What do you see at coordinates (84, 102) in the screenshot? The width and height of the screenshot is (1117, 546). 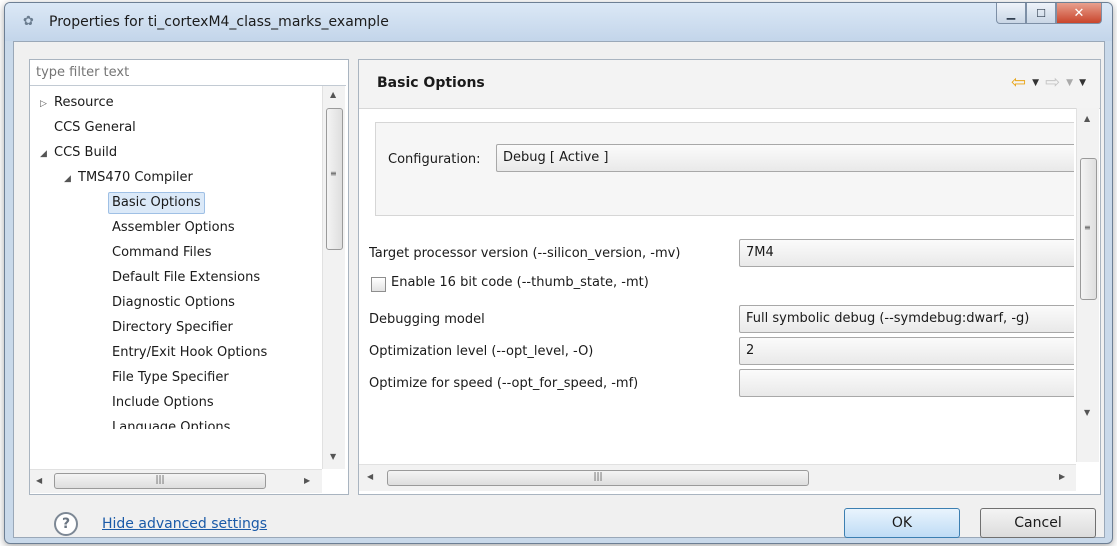 I see `tree-item-label: Resource` at bounding box center [84, 102].